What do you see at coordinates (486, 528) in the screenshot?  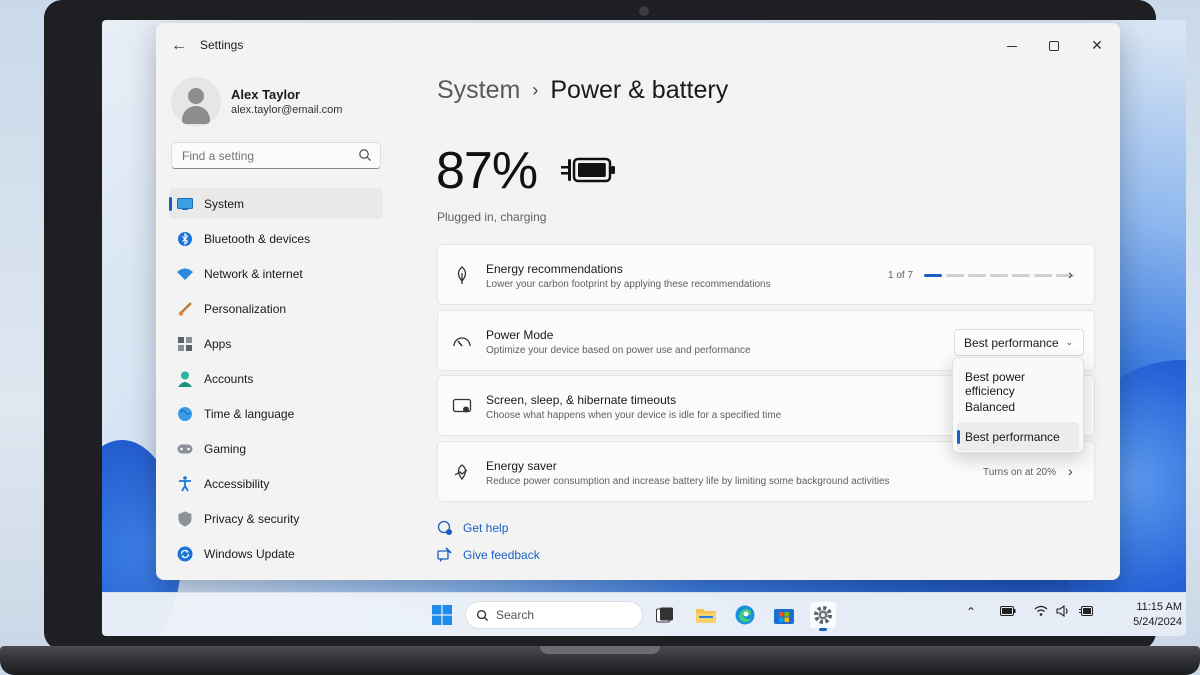 I see `get-help-label: Get help` at bounding box center [486, 528].